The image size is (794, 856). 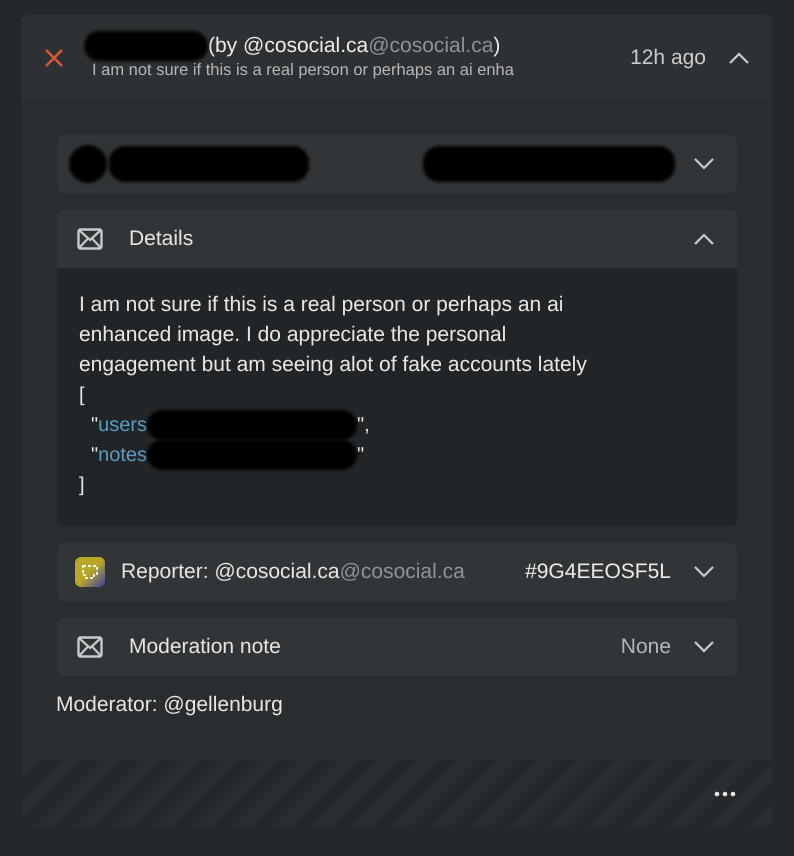 I want to click on more-icon, so click(x=725, y=794).